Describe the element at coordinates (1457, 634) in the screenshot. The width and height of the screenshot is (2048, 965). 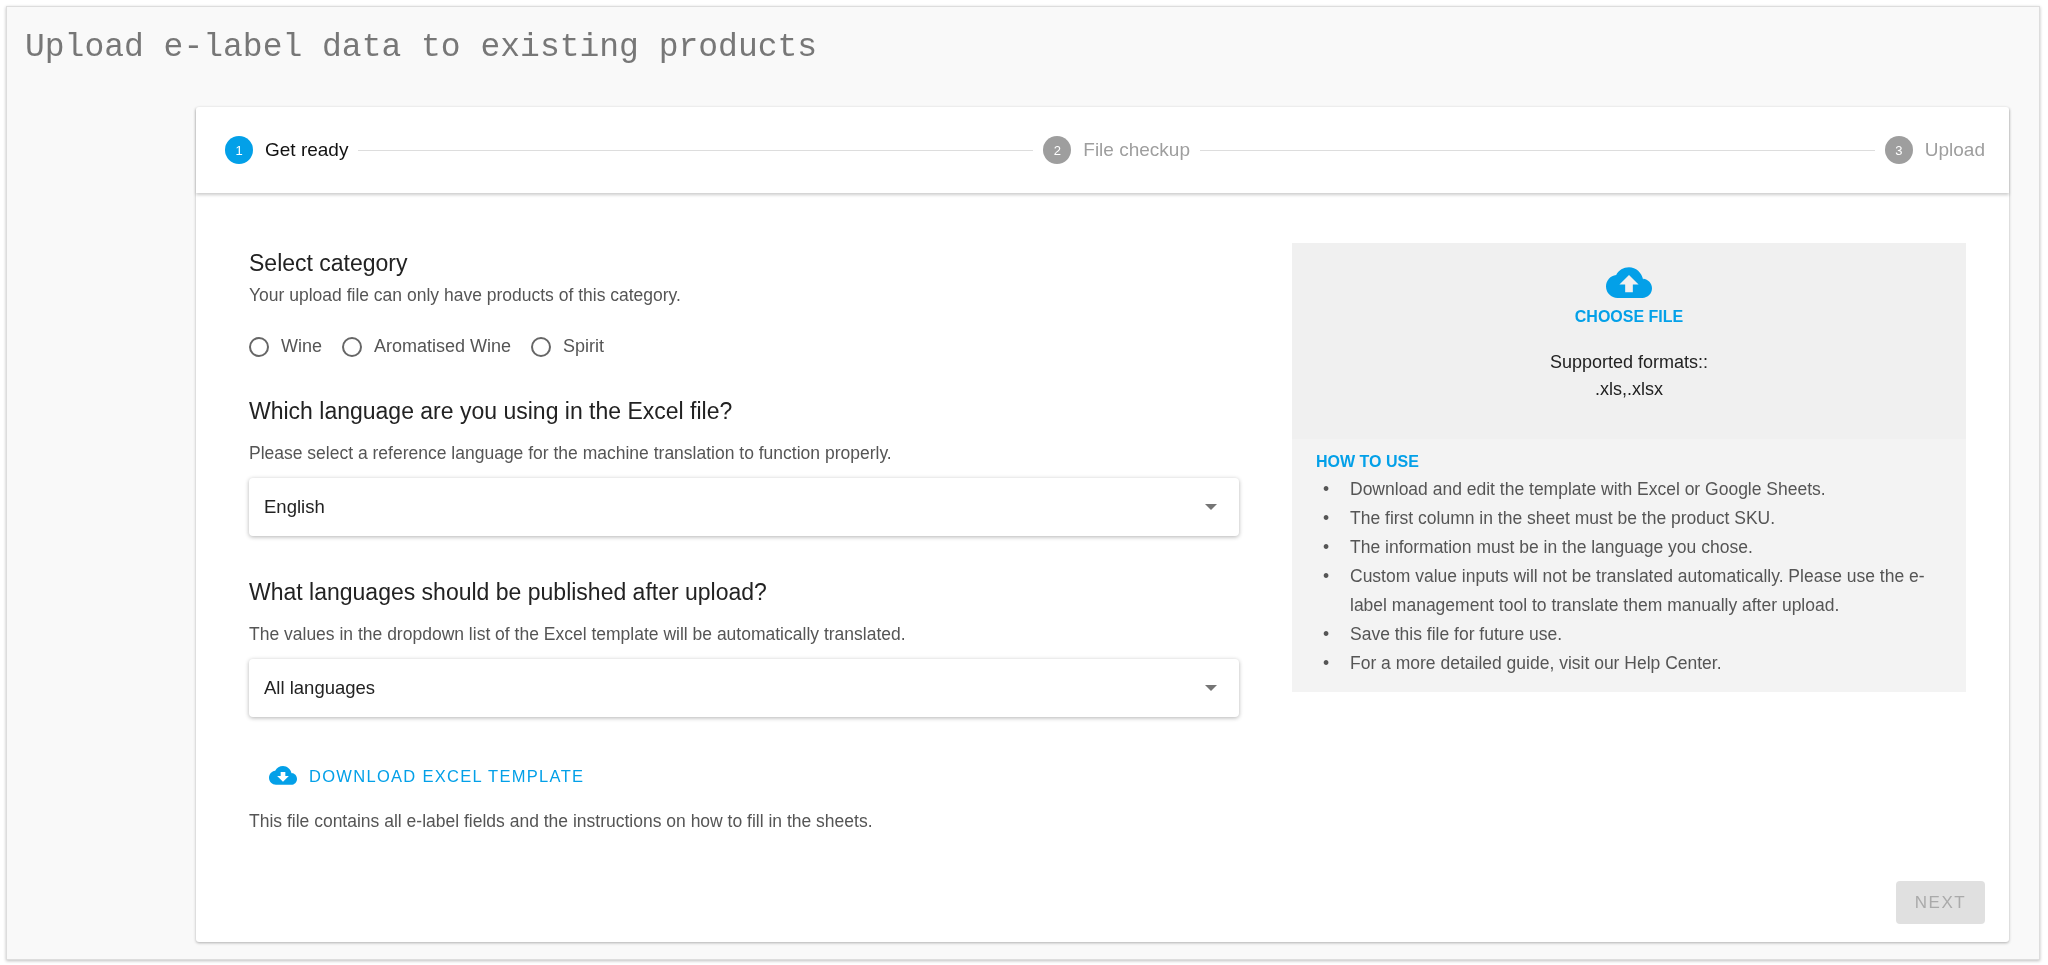
I see `instruction-item: Save this file for future use.` at that location.